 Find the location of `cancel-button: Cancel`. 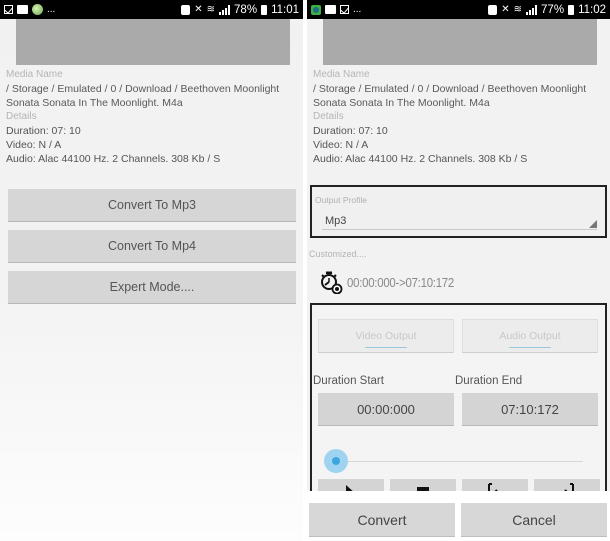

cancel-button: Cancel is located at coordinates (534, 520).